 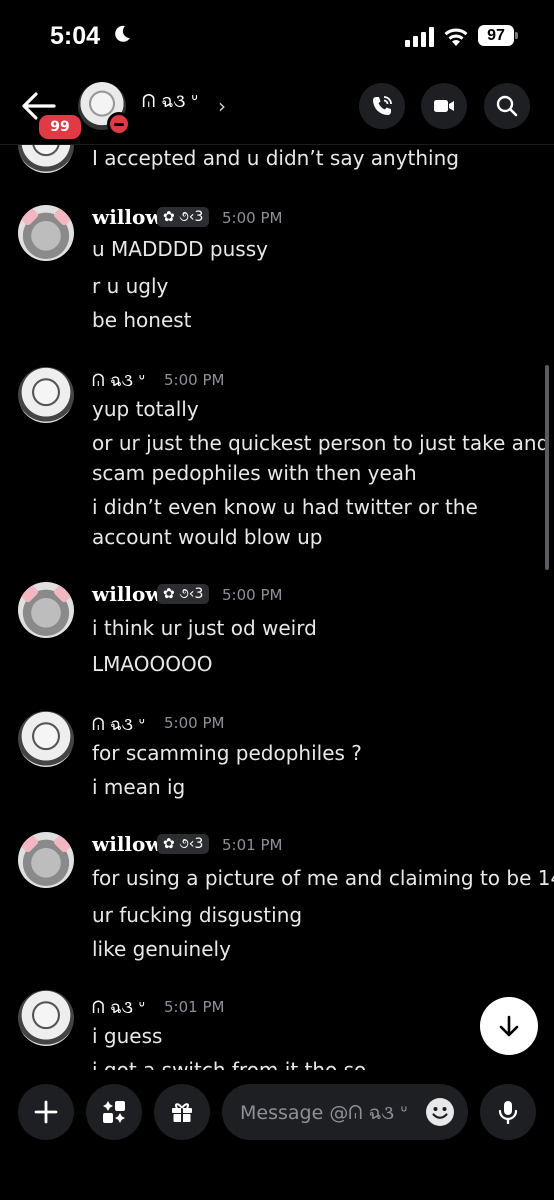 What do you see at coordinates (496, 35) in the screenshot?
I see `battery-indicator: 97` at bounding box center [496, 35].